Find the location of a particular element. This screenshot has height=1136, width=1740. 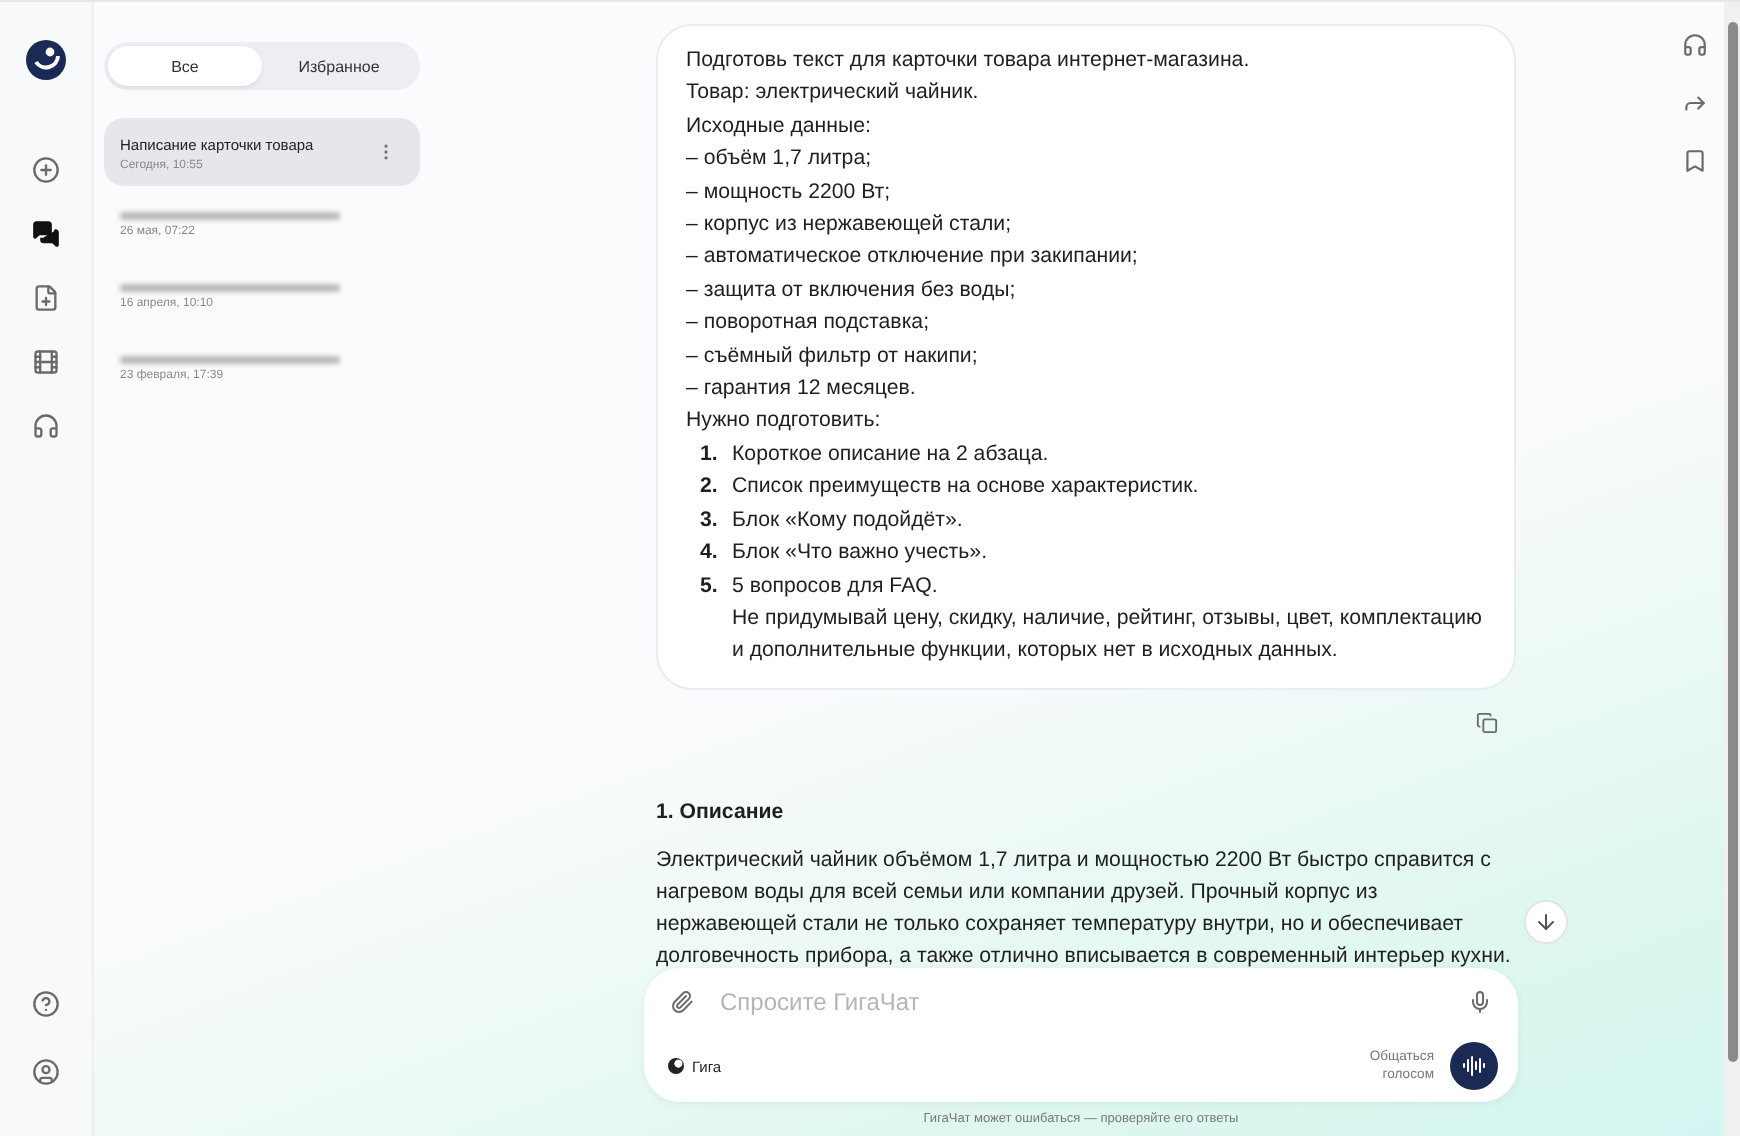

message-line: – мощность 2200 Вт; is located at coordinates (789, 192).